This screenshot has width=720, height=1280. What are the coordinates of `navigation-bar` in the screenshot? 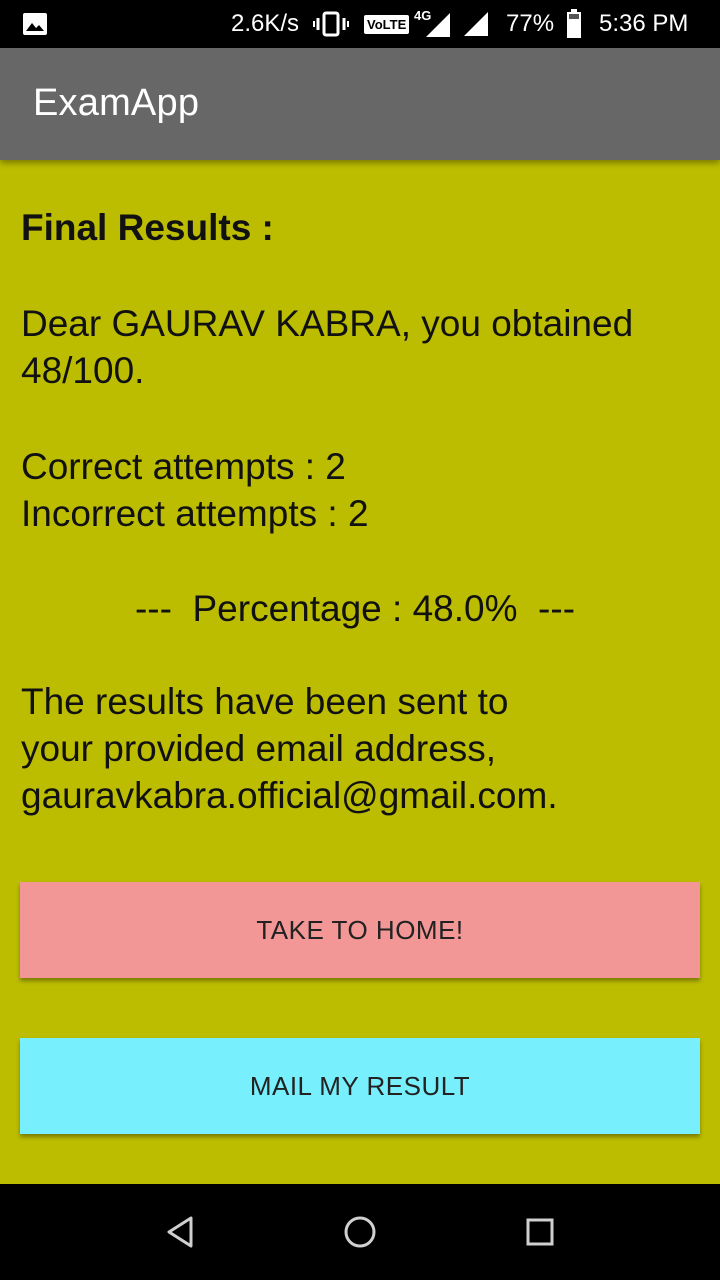 It's located at (360, 1232).